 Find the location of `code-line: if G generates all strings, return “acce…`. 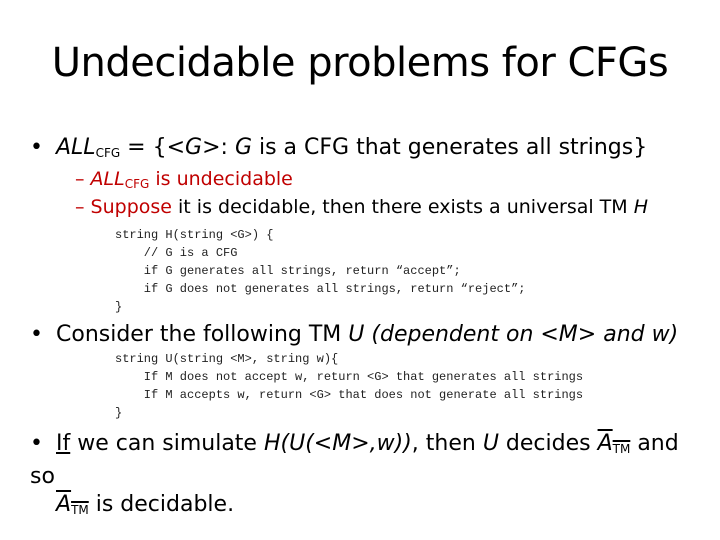

code-line: if G generates all strings, return “acce… is located at coordinates (288, 271).